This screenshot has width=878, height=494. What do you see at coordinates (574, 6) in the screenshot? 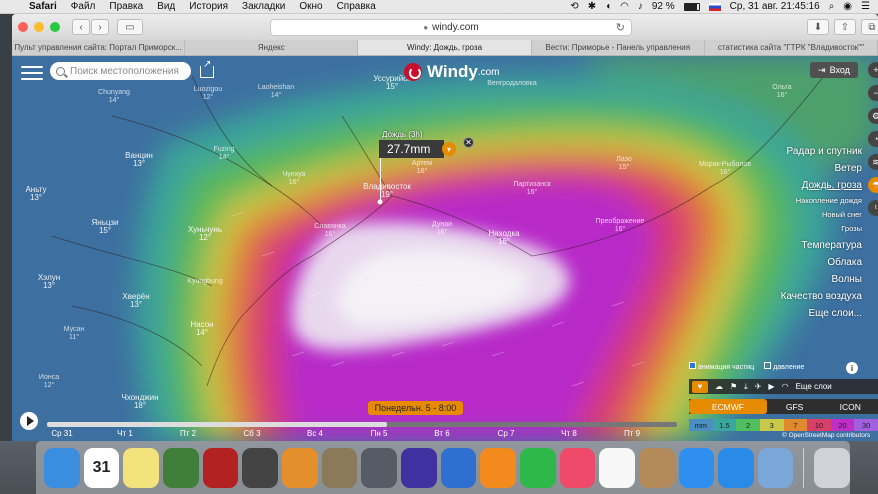
I see `time-machine-icon: ⟲` at bounding box center [574, 6].